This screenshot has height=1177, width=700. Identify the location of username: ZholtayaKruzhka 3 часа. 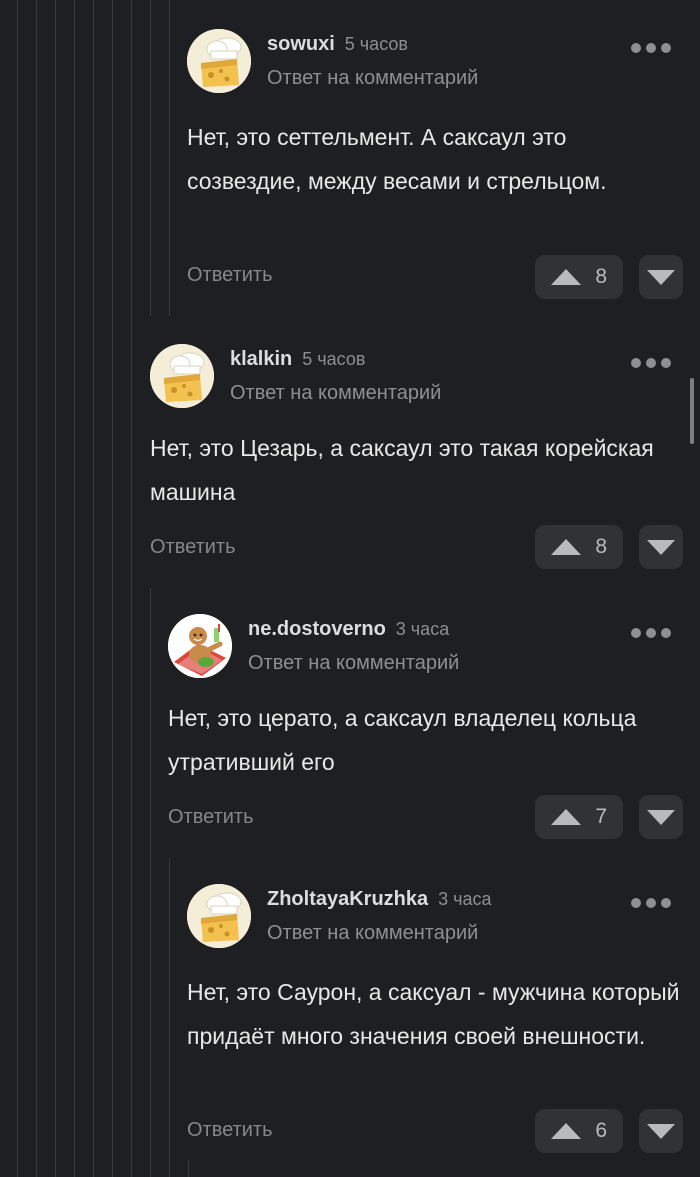
(379, 899).